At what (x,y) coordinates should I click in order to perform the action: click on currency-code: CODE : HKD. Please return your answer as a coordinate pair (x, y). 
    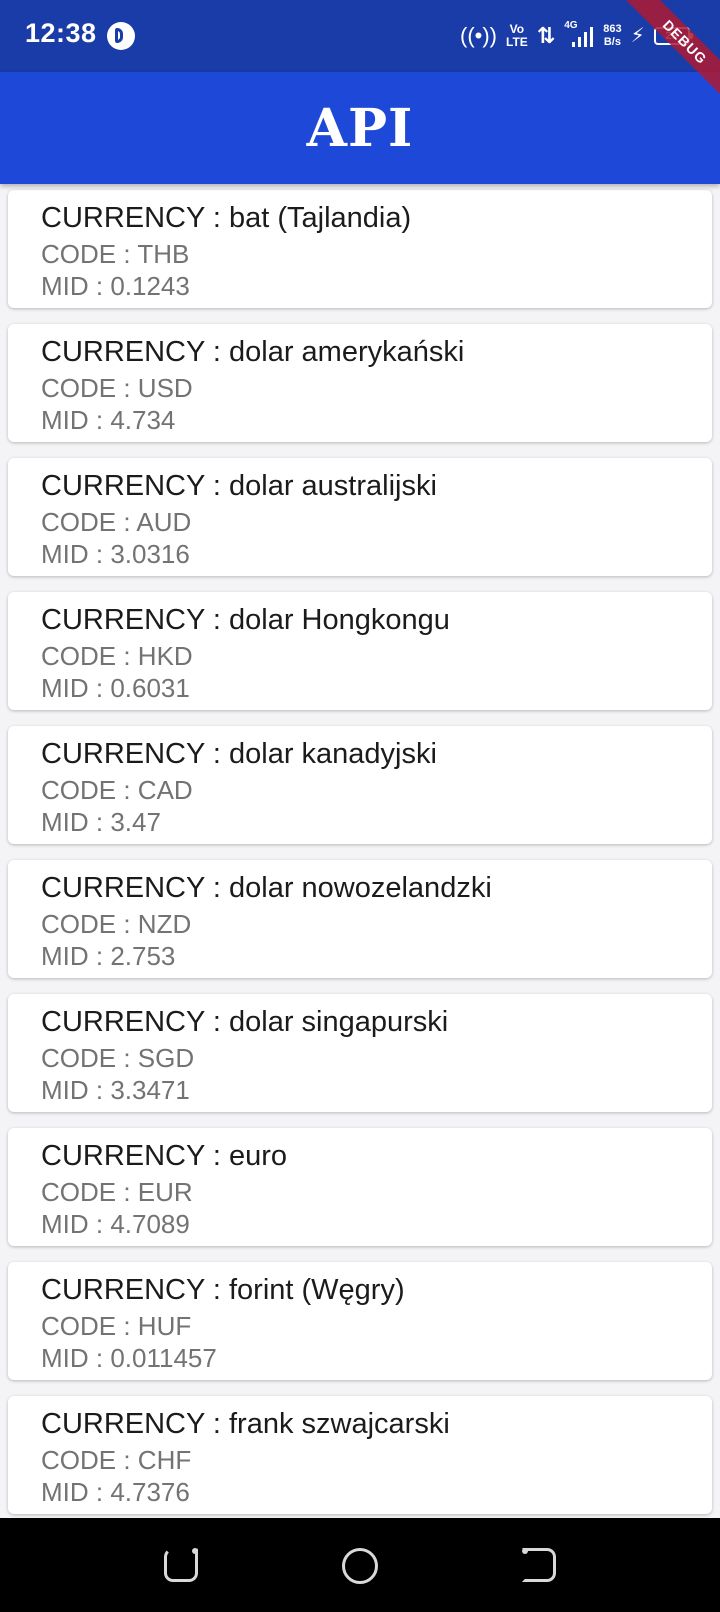
    Looking at the image, I should click on (117, 656).